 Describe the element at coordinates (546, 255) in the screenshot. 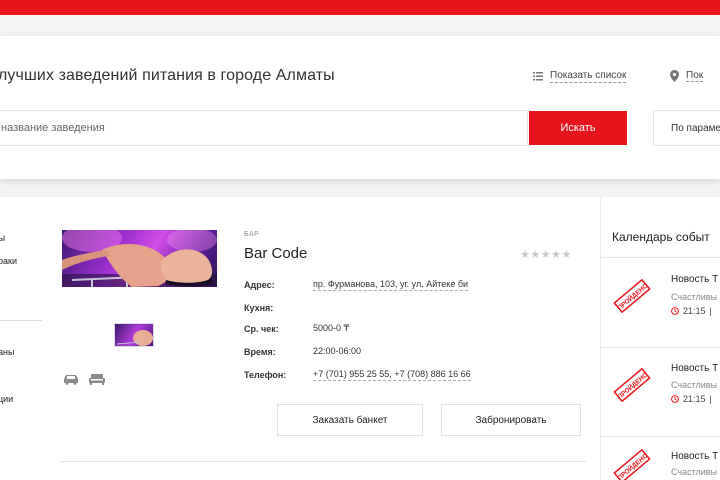

I see `rating-stars: ★★★★★` at that location.